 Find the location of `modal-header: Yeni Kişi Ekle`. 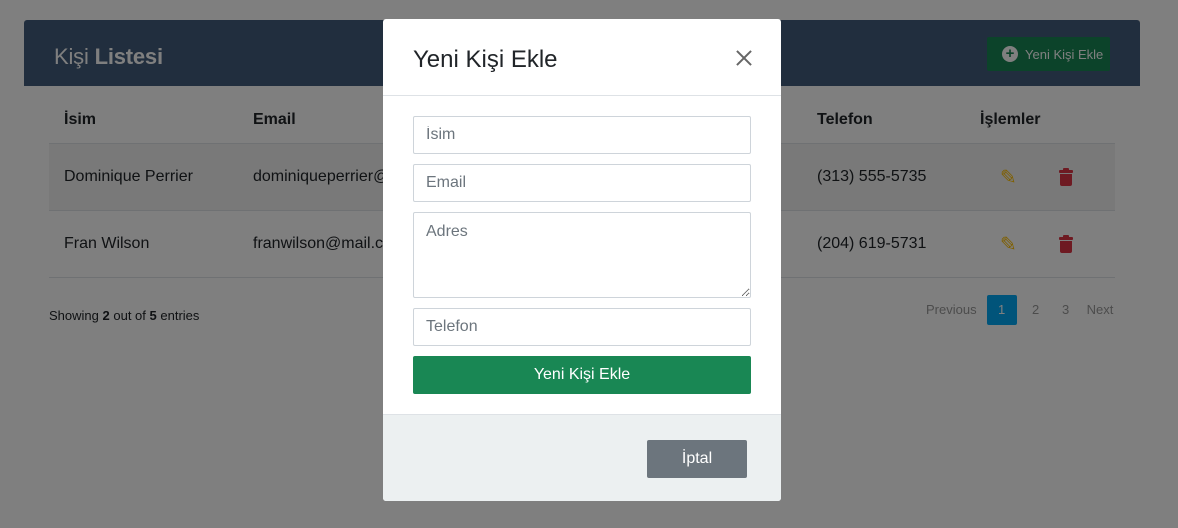

modal-header: Yeni Kişi Ekle is located at coordinates (582, 57).